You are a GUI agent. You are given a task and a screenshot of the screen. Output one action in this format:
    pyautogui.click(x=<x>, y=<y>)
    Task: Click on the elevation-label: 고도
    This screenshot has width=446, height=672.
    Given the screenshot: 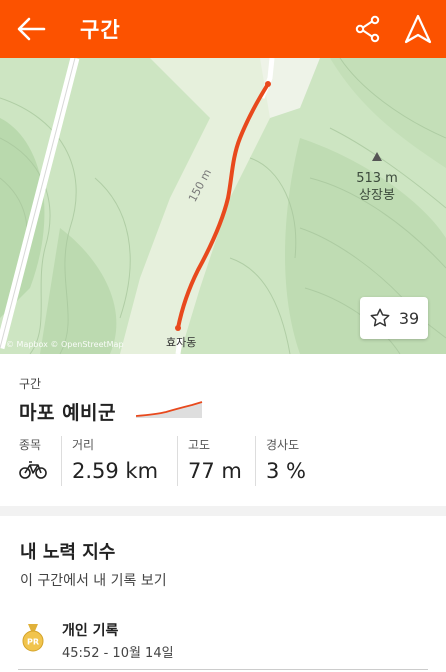 What is the action you would take?
    pyautogui.click(x=199, y=445)
    